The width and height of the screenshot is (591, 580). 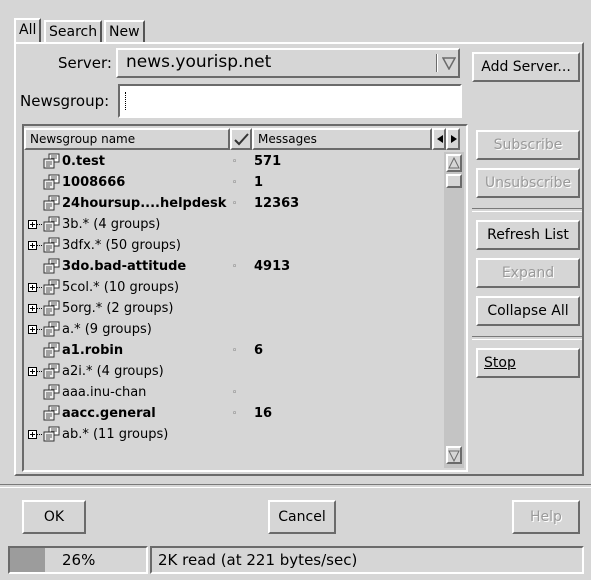 I want to click on stop-button-label: Stop, so click(x=500, y=363).